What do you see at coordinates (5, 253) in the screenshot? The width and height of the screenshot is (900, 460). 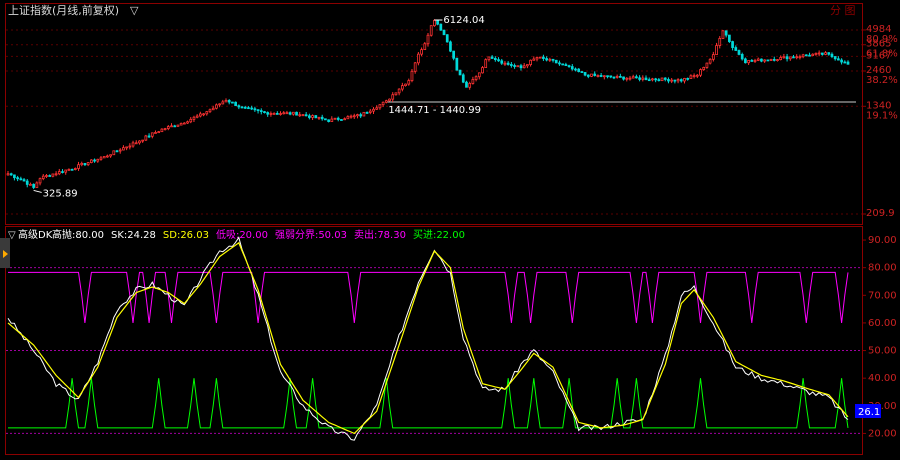 I see `panel-expand-handle` at bounding box center [5, 253].